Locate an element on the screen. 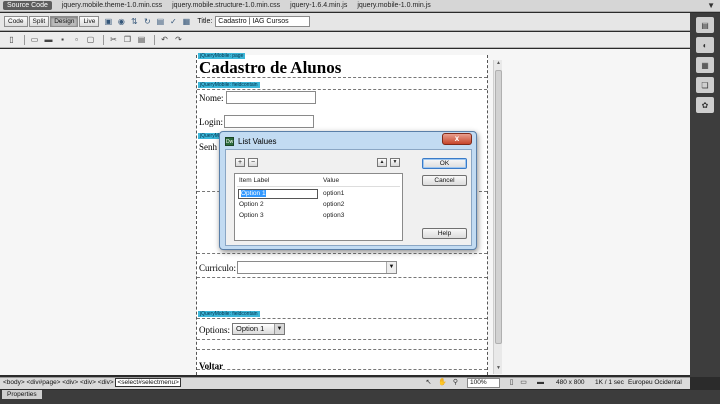  mobile-size-icon: ▯ is located at coordinates (511, 383).